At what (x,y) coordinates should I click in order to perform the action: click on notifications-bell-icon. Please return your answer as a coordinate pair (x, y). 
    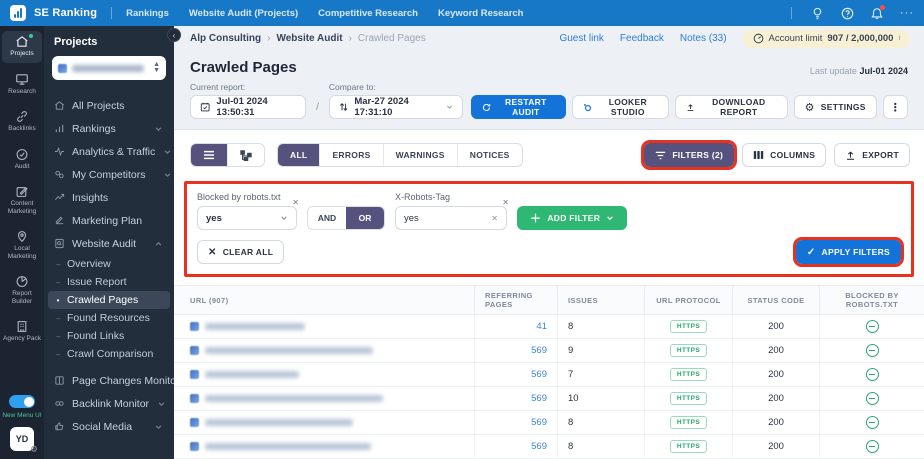
    Looking at the image, I should click on (877, 12).